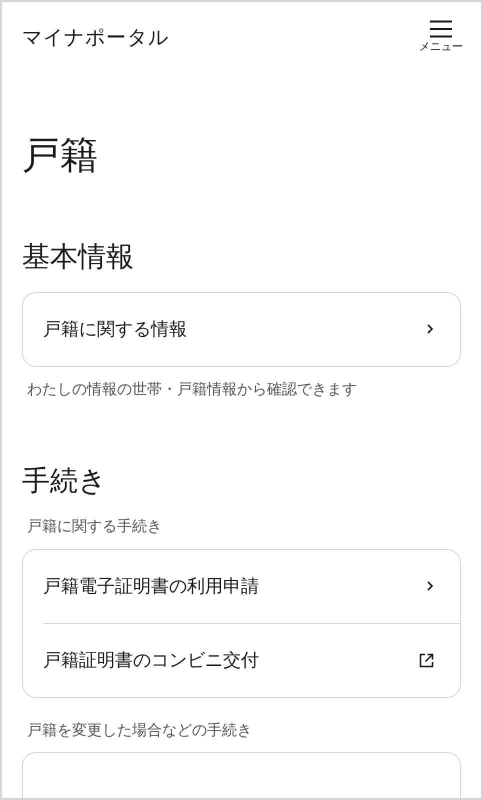 The width and height of the screenshot is (483, 800). Describe the element at coordinates (251, 660) in the screenshot. I see `list-item: 戸籍証明書のコンビニ交付` at that location.